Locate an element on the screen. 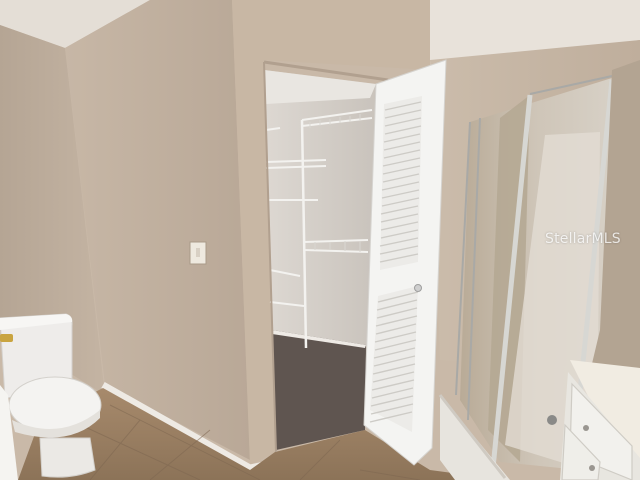 The image size is (640, 480). toilet-handle is located at coordinates (6, 338).